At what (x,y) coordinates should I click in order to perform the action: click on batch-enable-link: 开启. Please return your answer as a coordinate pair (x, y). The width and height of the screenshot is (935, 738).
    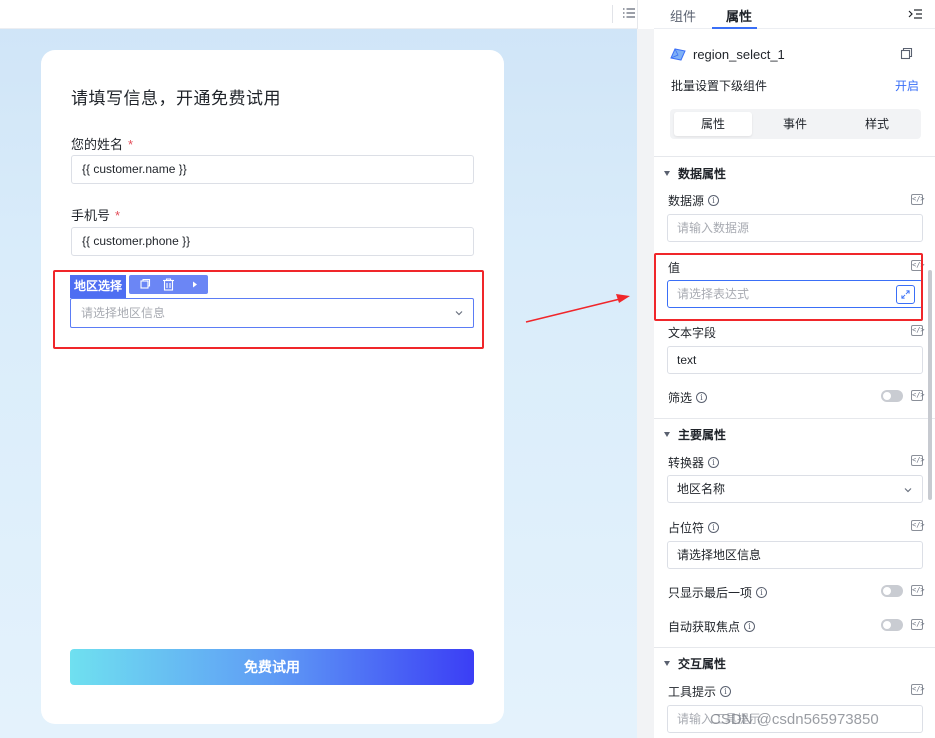
    Looking at the image, I should click on (907, 85).